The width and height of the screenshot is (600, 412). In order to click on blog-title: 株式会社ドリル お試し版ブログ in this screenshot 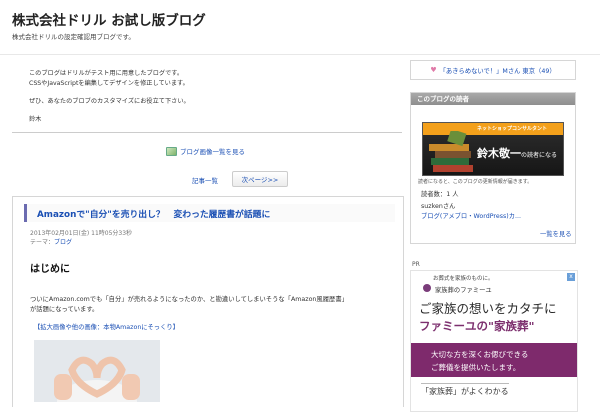, I will do `click(109, 19)`.